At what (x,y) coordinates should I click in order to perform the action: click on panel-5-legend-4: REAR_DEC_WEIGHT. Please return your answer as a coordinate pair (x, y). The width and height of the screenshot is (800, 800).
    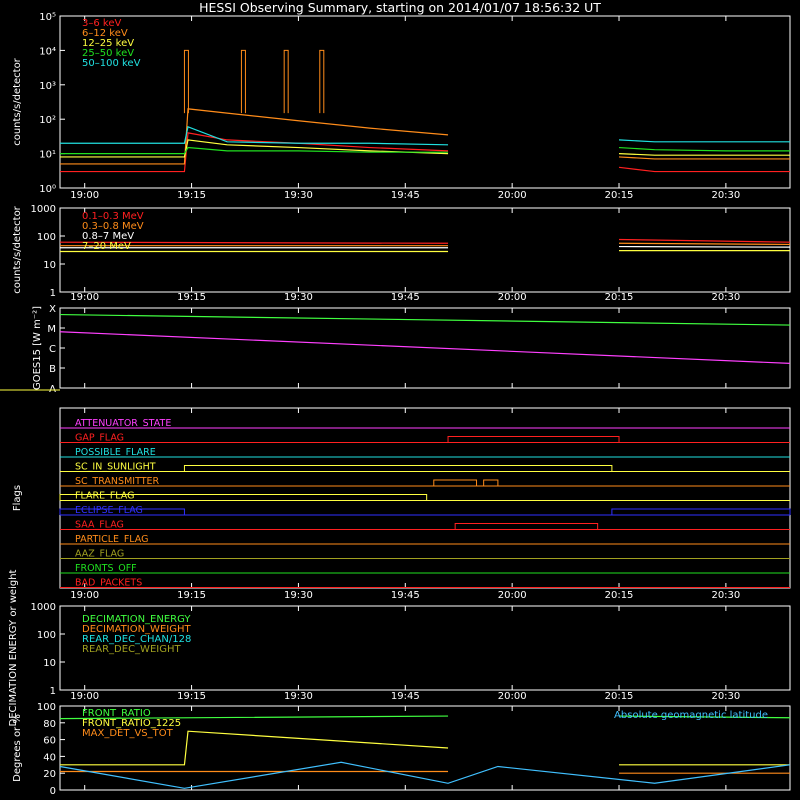
    Looking at the image, I should click on (131, 649).